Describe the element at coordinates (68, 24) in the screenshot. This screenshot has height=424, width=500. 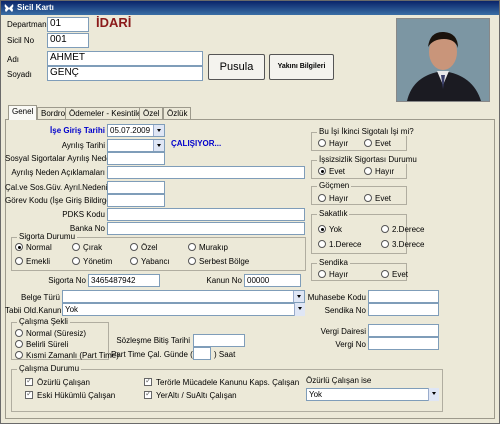
I see `departman-input: 01` at that location.